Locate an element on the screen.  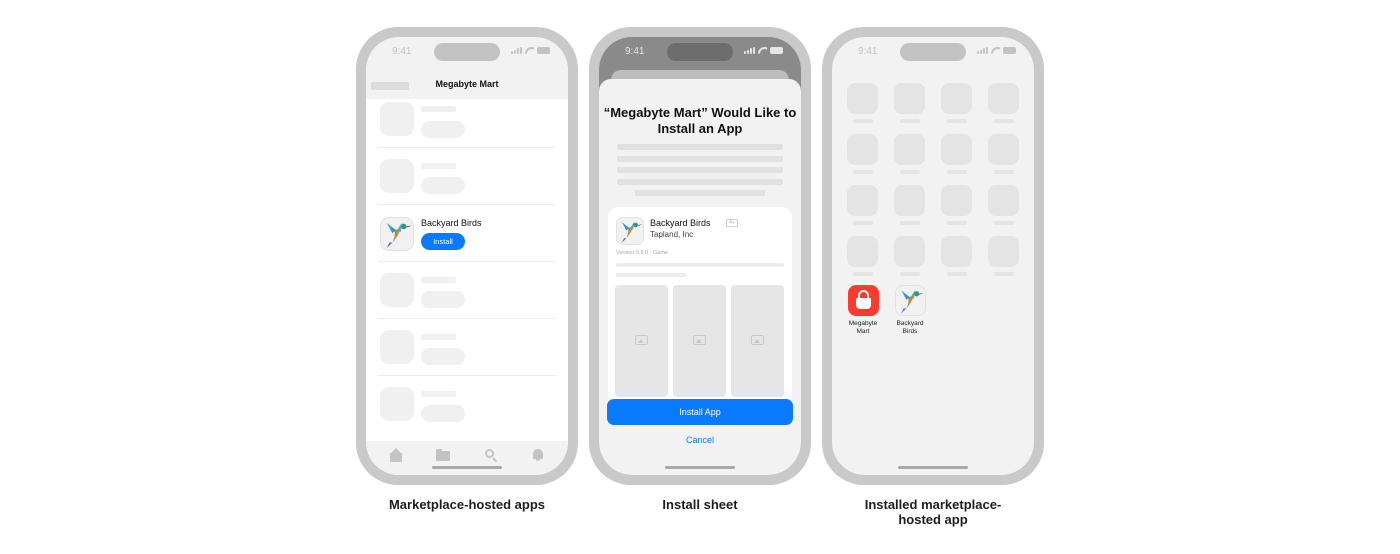
age-rating-badge: 4+ is located at coordinates (732, 223).